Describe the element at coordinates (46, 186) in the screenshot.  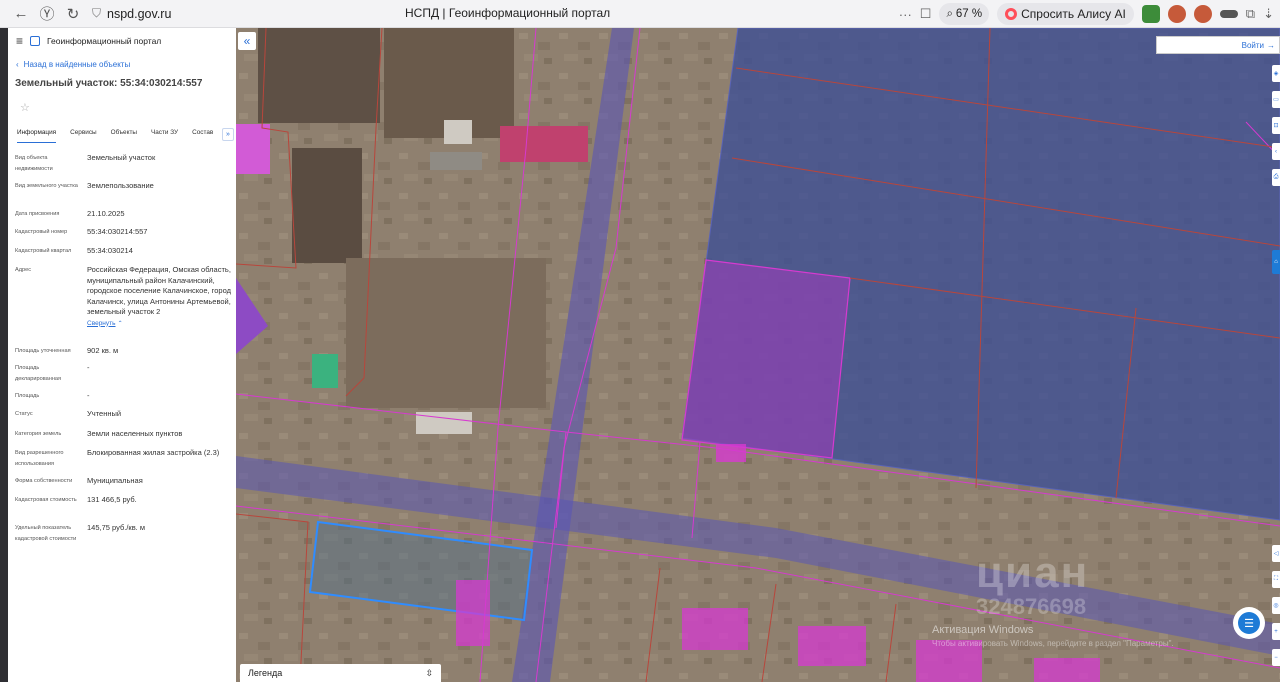
I see `info-label: Вид земельного участка` at that location.